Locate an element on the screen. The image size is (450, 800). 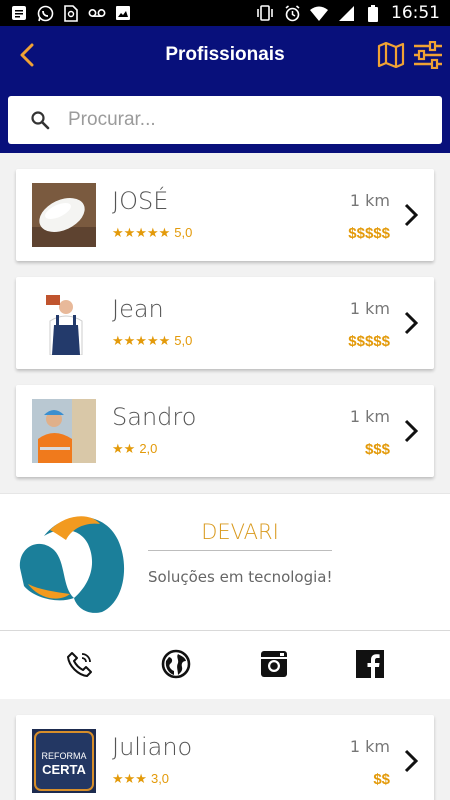
avatar: REFORMA CERTA is located at coordinates (64, 761).